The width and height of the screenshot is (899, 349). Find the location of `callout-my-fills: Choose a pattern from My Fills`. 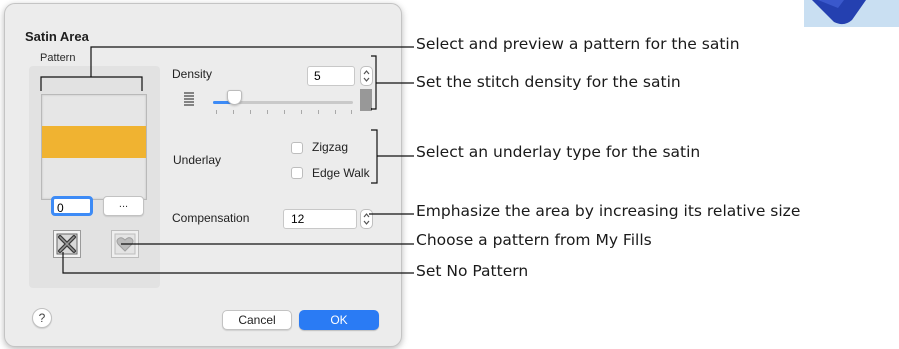

callout-my-fills: Choose a pattern from My Fills is located at coordinates (534, 240).